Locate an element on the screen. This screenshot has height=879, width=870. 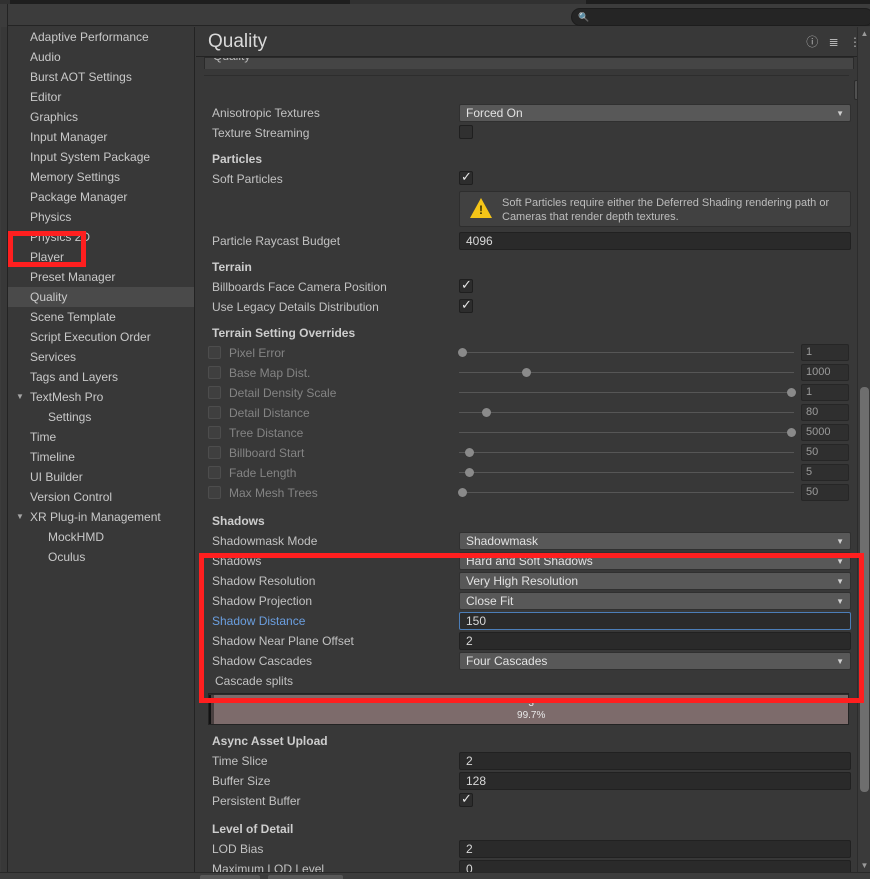
sidebar-item-oculus: Oculus is located at coordinates (101, 557).